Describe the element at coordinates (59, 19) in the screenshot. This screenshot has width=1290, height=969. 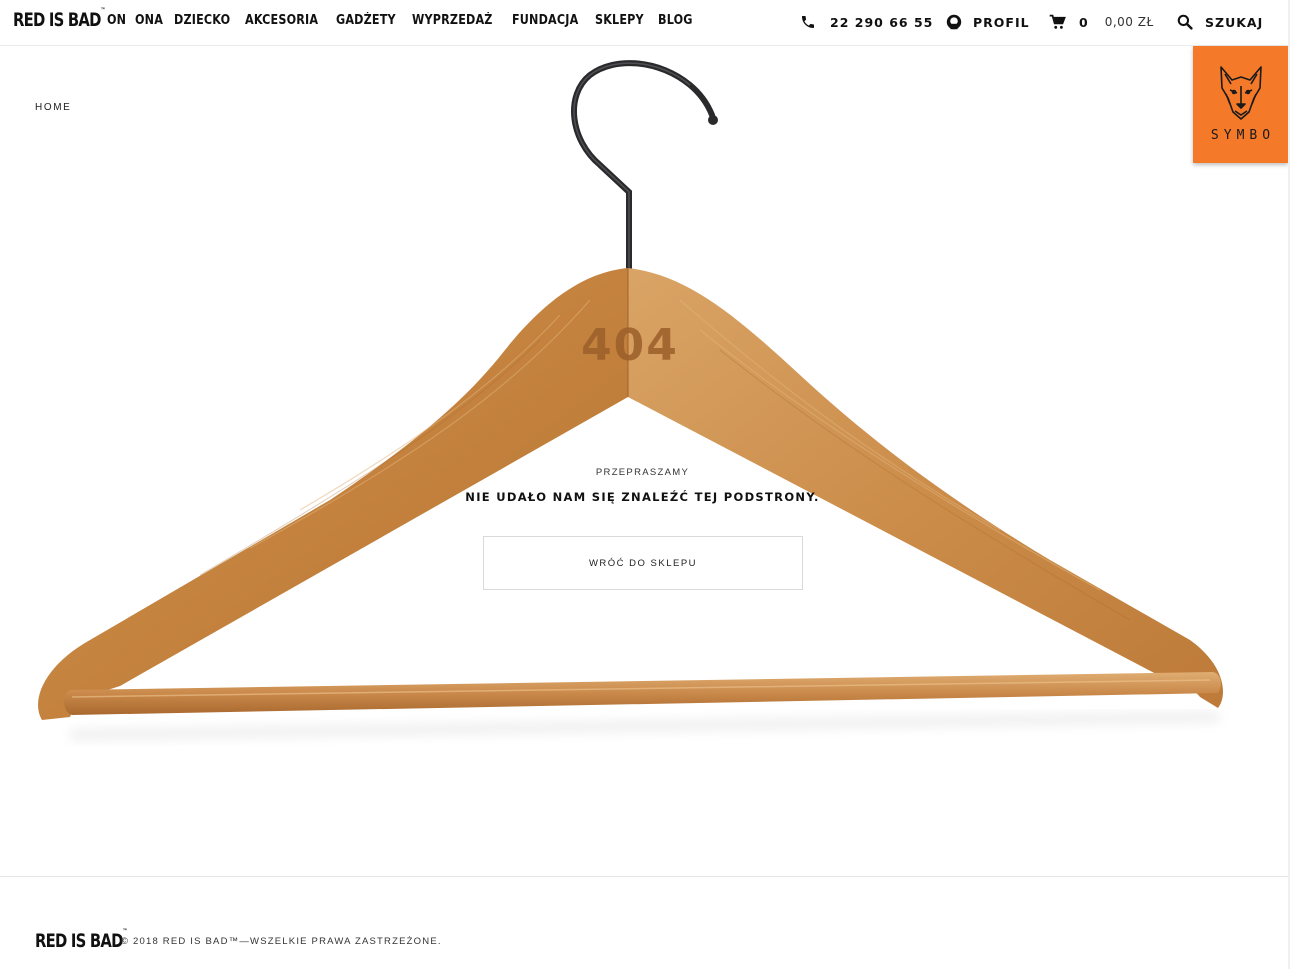
I see `brand-logo: RED IS BAD™` at that location.